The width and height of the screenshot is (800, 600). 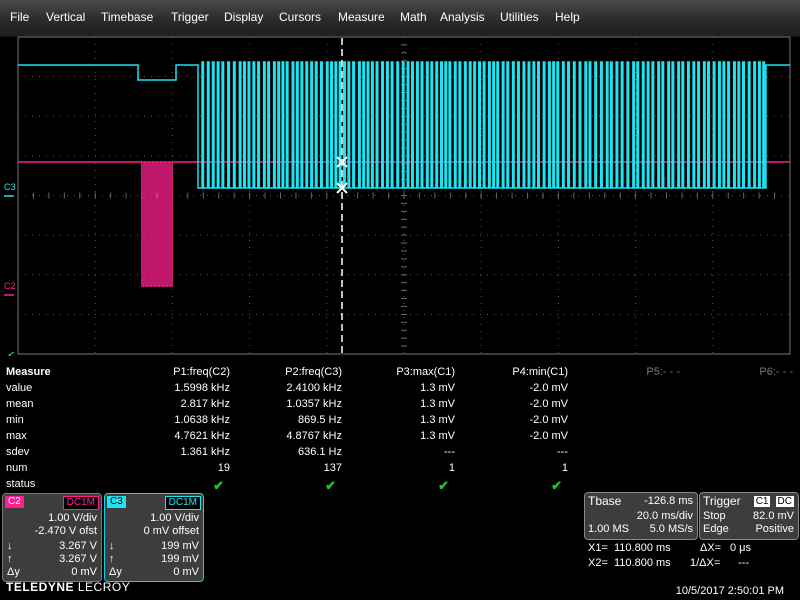 What do you see at coordinates (186, 572) in the screenshot?
I see `c3-delta-value: 0 mV` at bounding box center [186, 572].